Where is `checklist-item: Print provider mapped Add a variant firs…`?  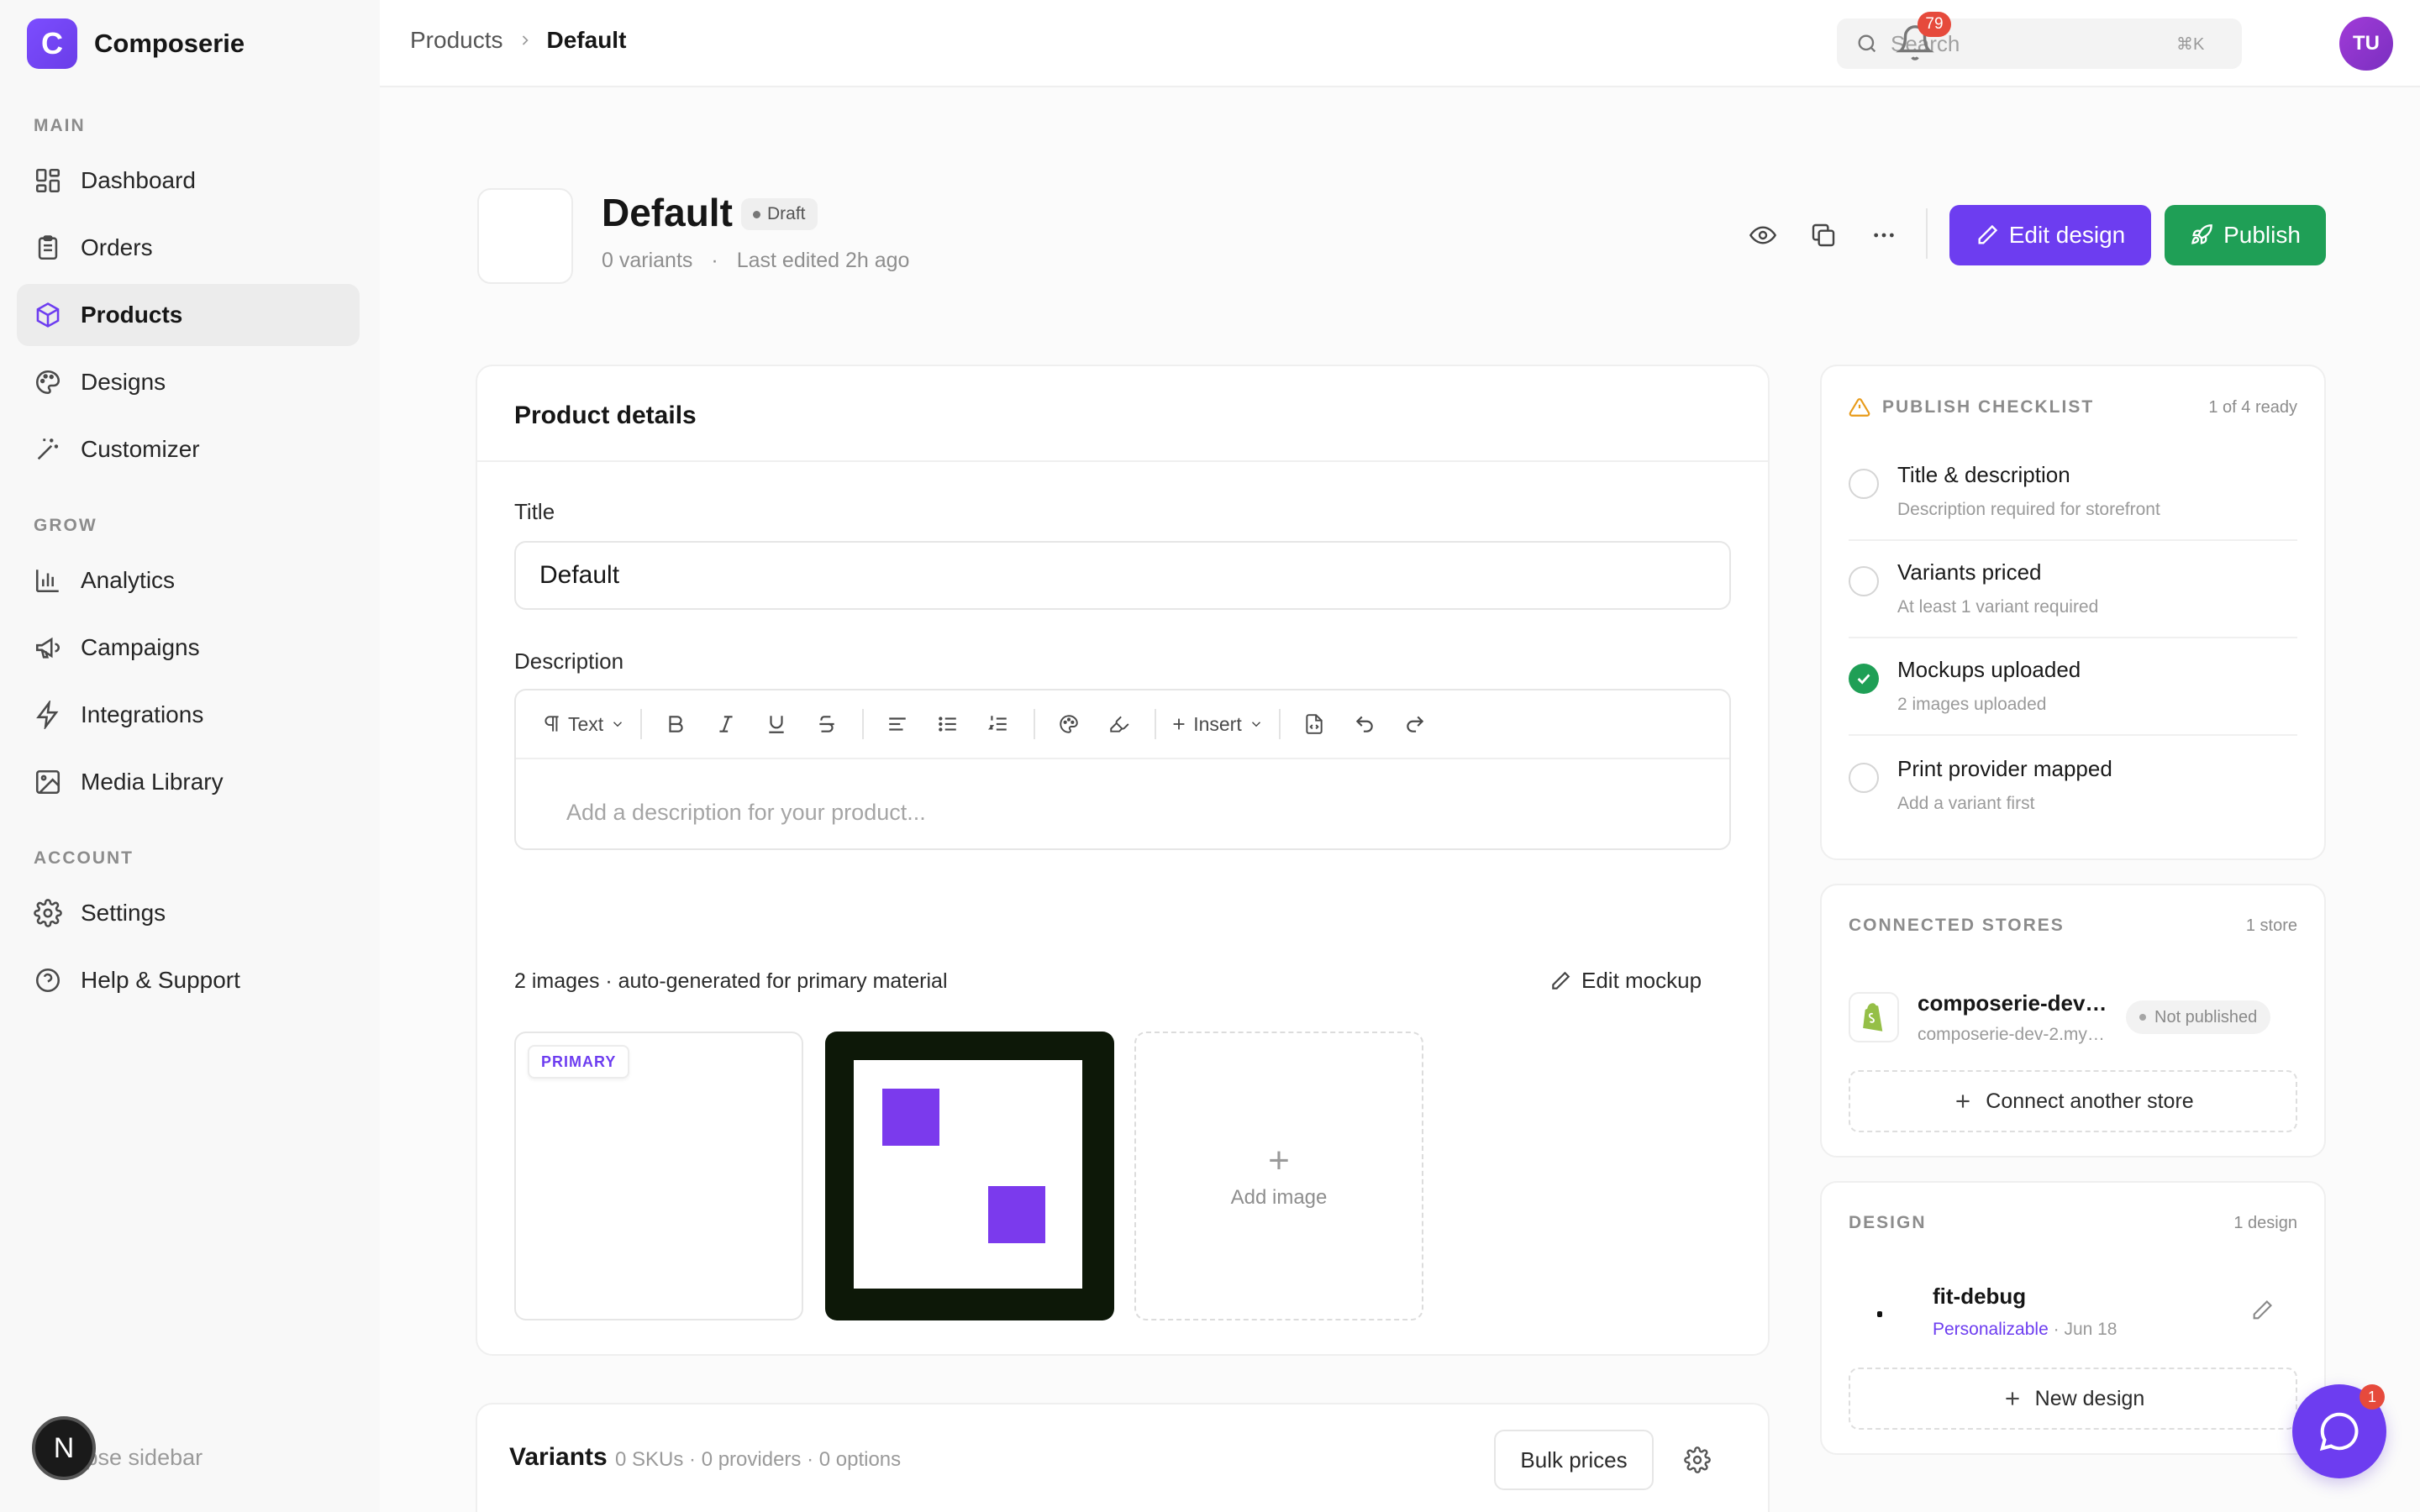 checklist-item: Print provider mapped Add a variant firs… is located at coordinates (2073, 799).